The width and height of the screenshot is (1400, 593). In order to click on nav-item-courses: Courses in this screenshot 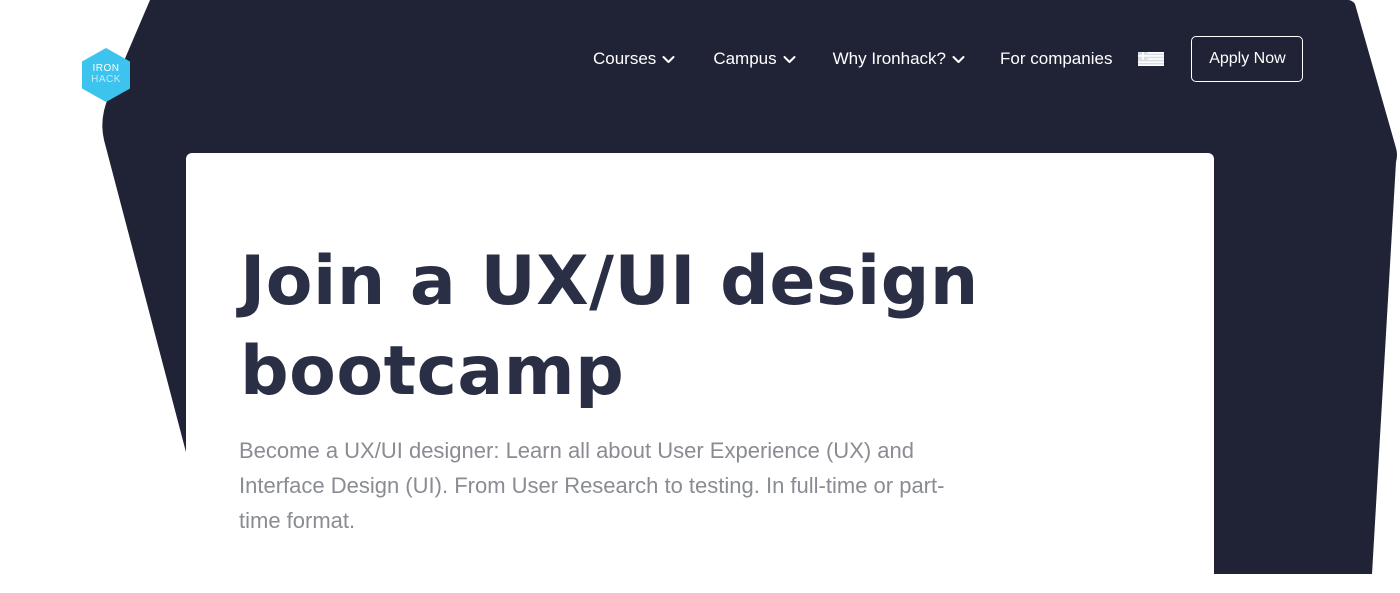, I will do `click(634, 59)`.